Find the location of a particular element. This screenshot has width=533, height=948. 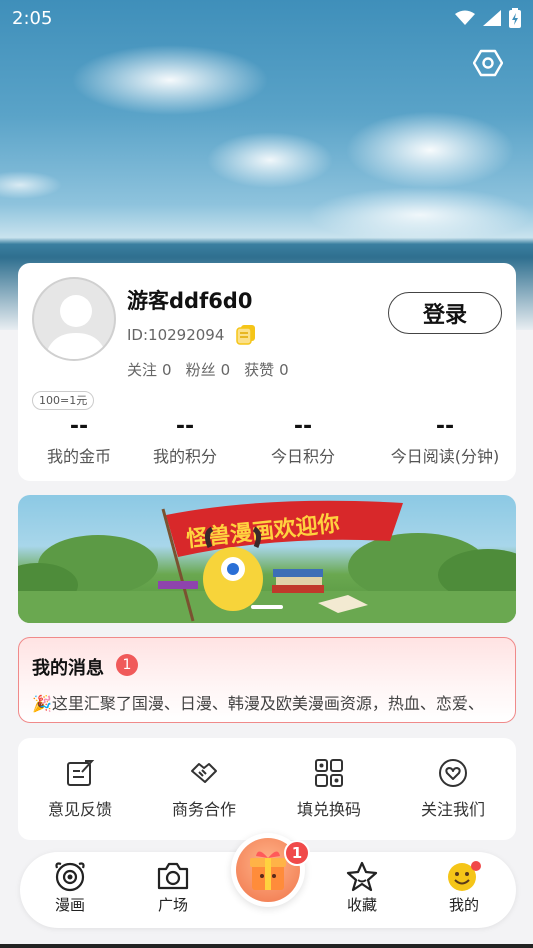

tool-label: 商务合作 is located at coordinates (203, 809).